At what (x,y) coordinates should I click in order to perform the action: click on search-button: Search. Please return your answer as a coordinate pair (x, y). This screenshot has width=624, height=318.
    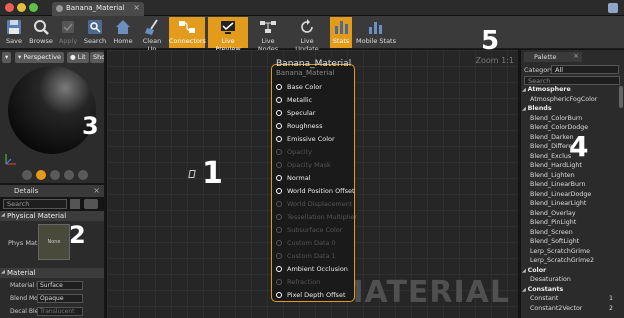
    Looking at the image, I should click on (95, 32).